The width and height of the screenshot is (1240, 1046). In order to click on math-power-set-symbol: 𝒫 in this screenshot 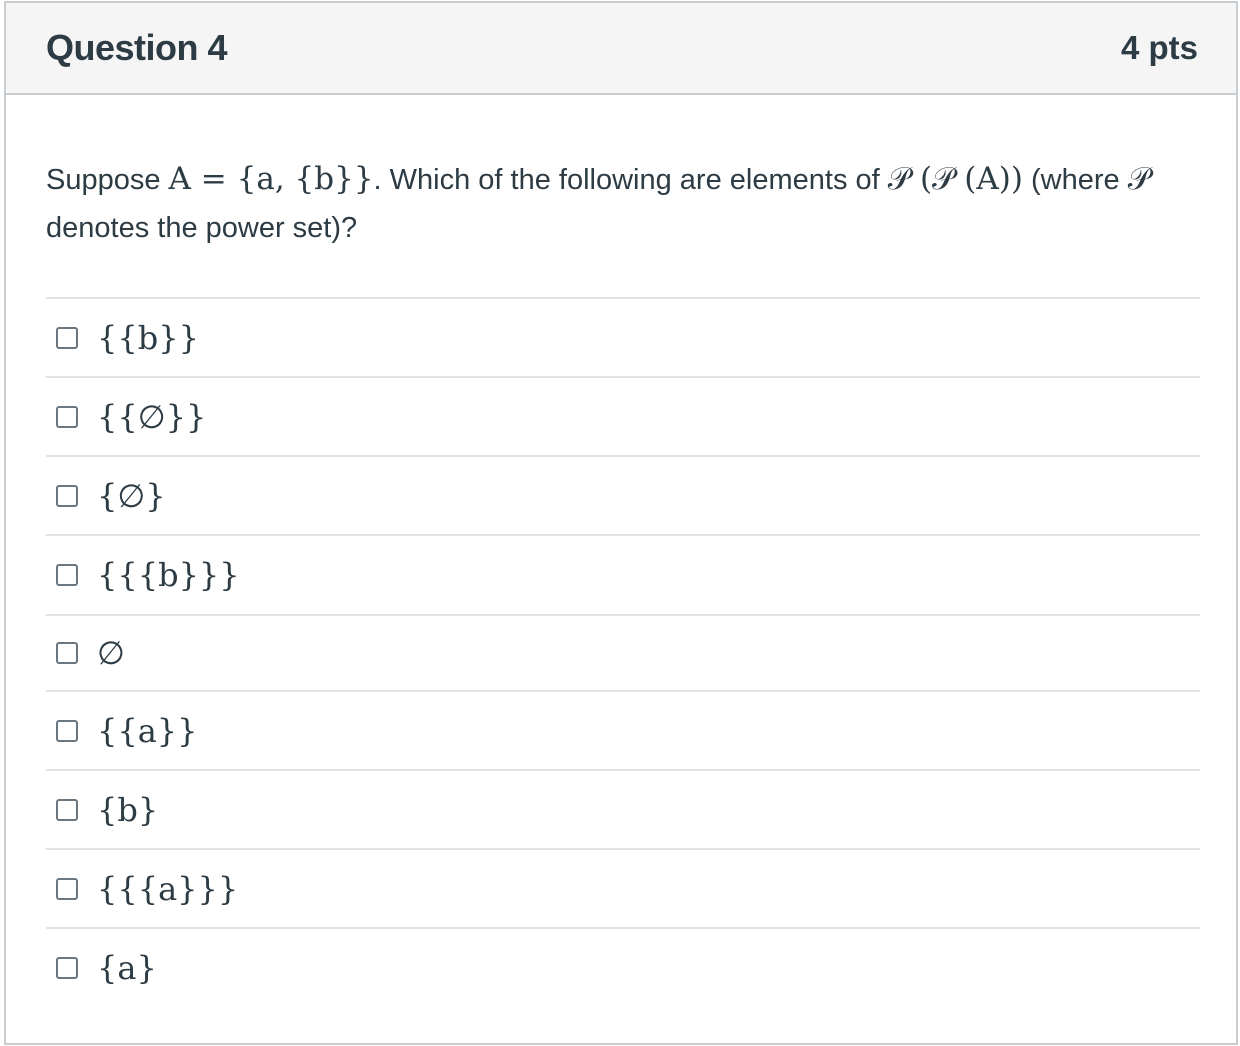, I will do `click(1139, 179)`.